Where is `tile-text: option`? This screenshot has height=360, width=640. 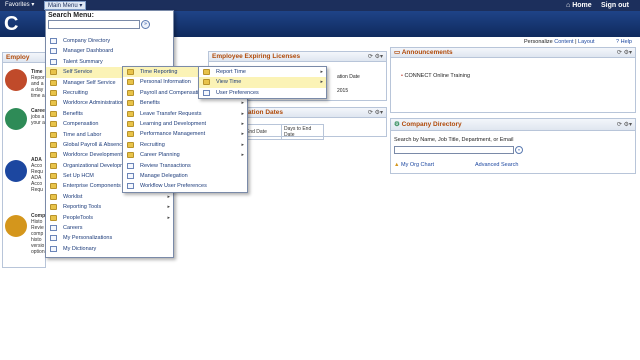
tile-text: option is located at coordinates (38, 252).